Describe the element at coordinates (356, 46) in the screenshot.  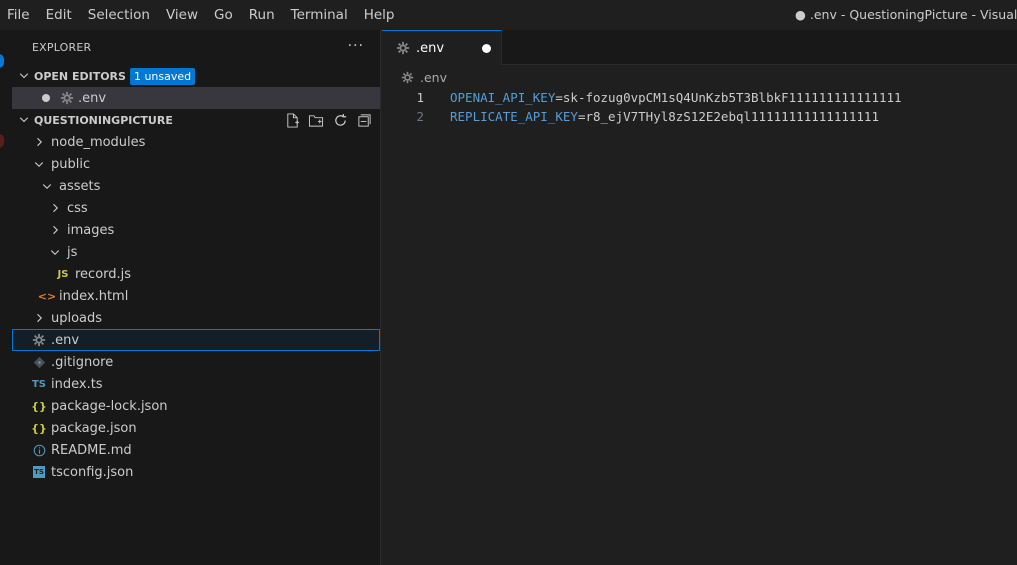
I see `more-actions-icon: ···` at that location.